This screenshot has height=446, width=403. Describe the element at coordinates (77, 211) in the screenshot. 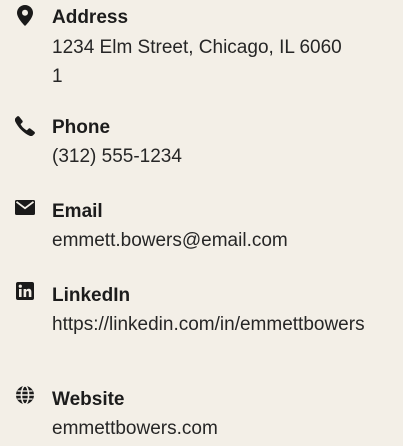

I see `email-label: Email` at that location.